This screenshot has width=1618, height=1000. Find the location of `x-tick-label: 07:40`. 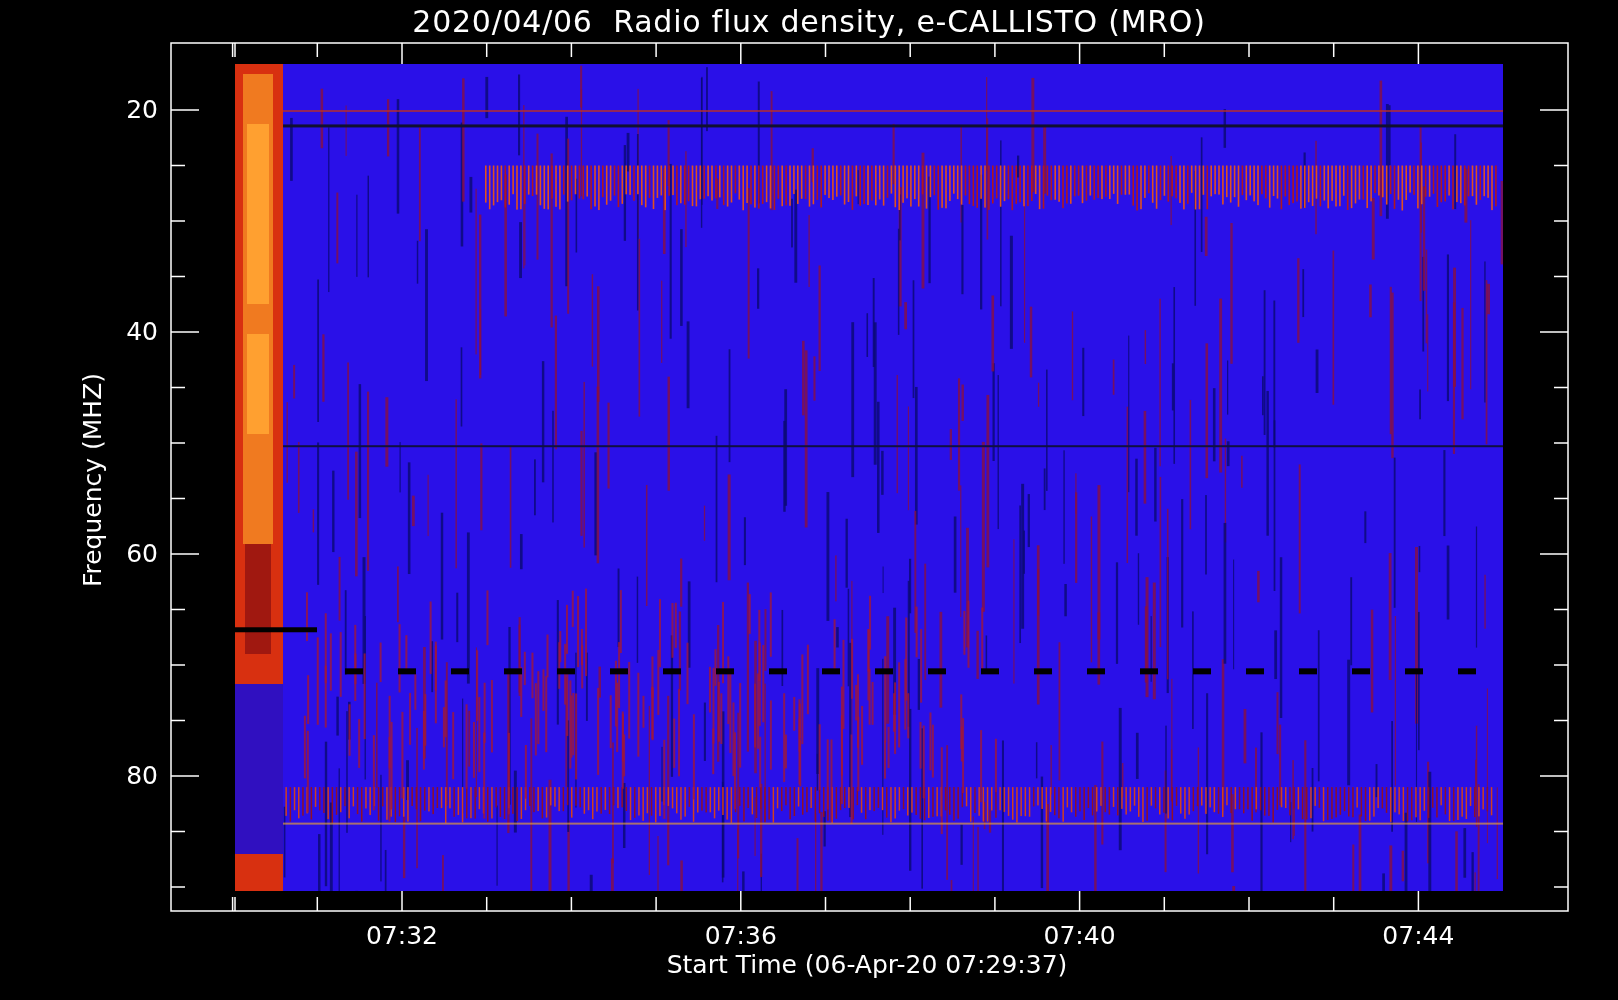

x-tick-label: 07:40 is located at coordinates (1079, 936).